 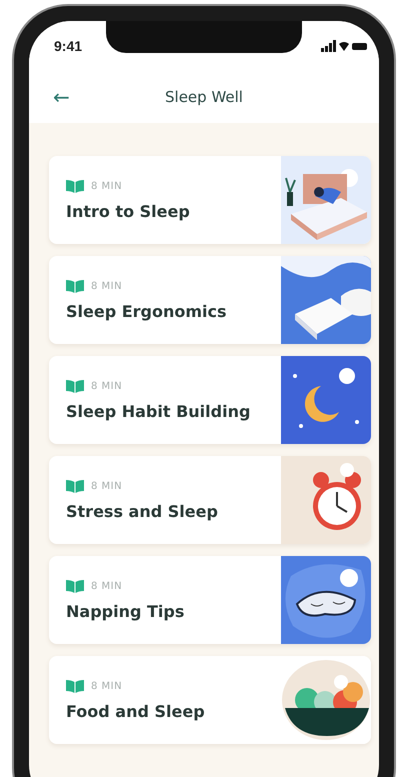 What do you see at coordinates (126, 611) in the screenshot?
I see `lesson-title: Napping Tips` at bounding box center [126, 611].